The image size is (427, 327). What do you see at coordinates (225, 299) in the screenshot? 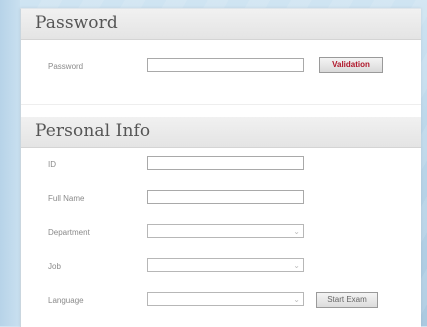
I see `language-select: ⌄` at bounding box center [225, 299].